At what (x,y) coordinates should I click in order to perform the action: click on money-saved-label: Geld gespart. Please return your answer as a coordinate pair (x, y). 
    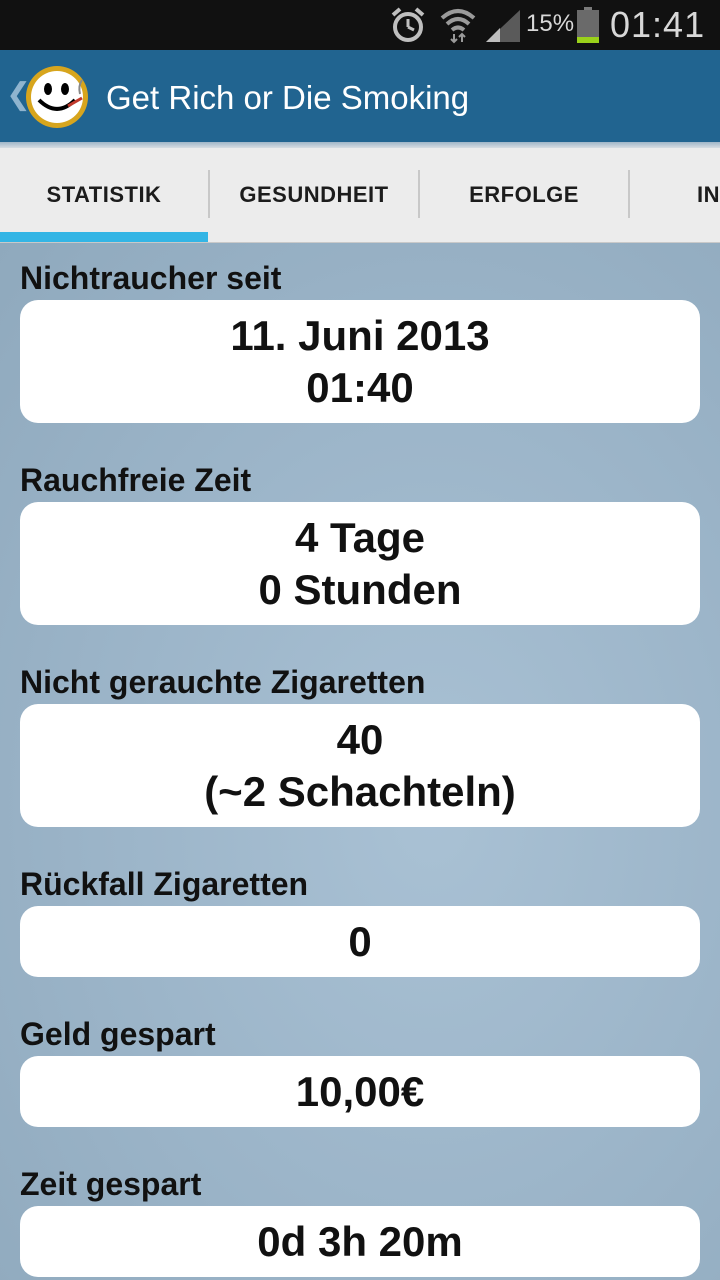
    Looking at the image, I should click on (118, 1034).